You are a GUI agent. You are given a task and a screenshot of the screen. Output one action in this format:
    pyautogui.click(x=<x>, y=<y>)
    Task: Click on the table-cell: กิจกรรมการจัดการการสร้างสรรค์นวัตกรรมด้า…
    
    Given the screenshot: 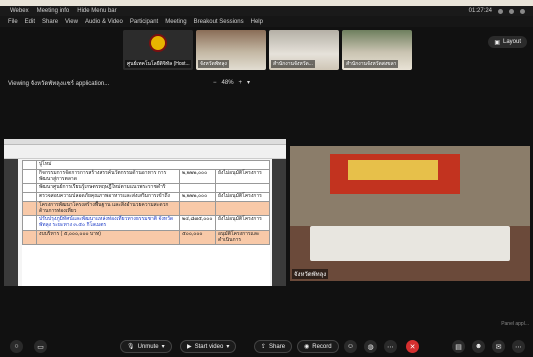 What is the action you would take?
    pyautogui.click(x=108, y=176)
    